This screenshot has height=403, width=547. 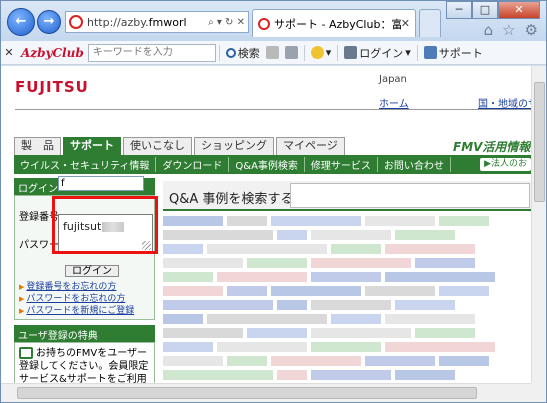 What do you see at coordinates (539, 142) in the screenshot?
I see `vertical-scroll-thumb` at bounding box center [539, 142].